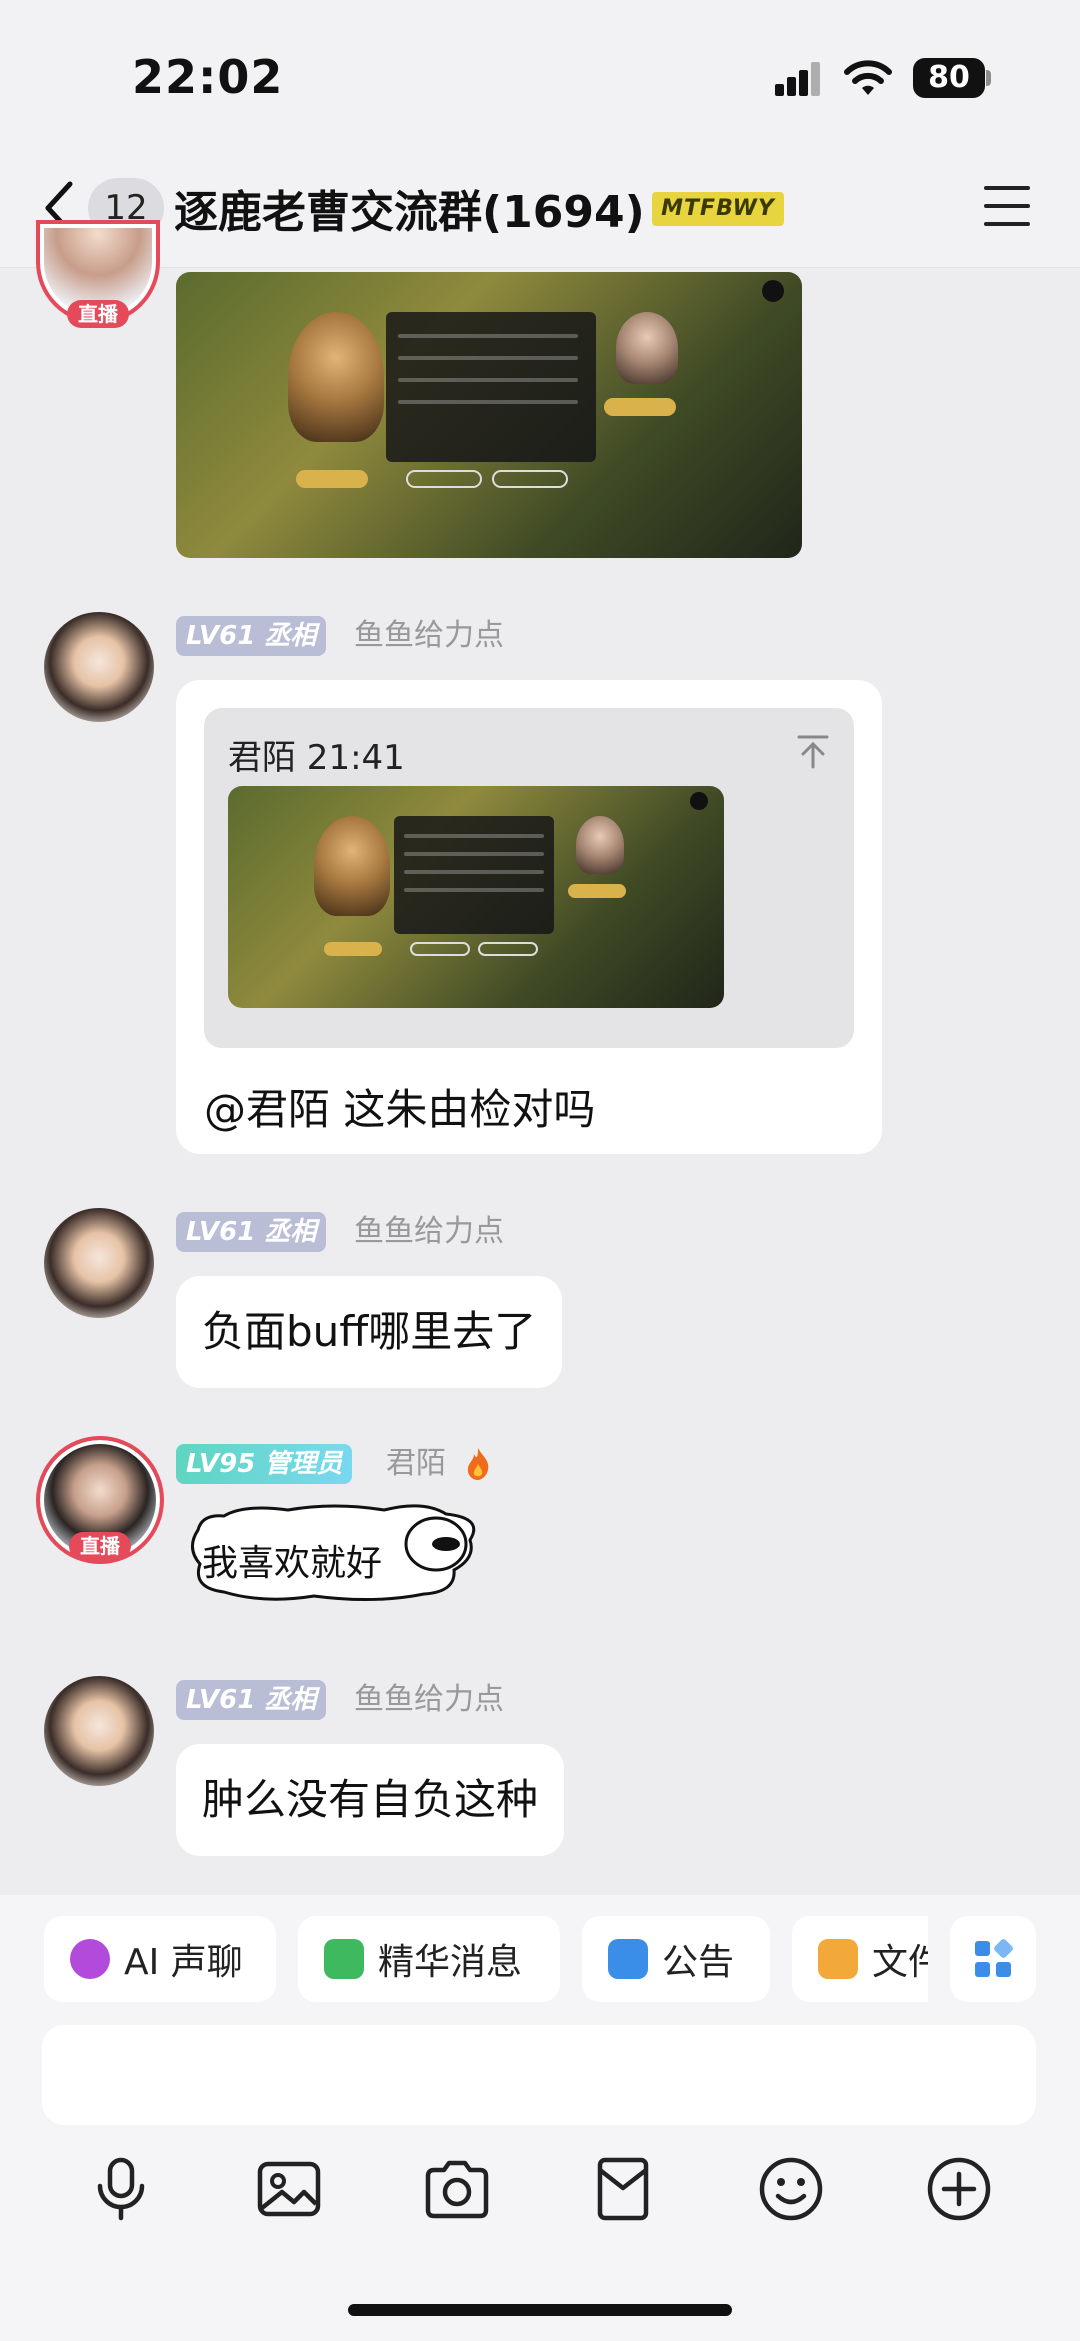 This screenshot has width=1080, height=2341. Describe the element at coordinates (959, 2189) in the screenshot. I see `plus-icon` at that location.